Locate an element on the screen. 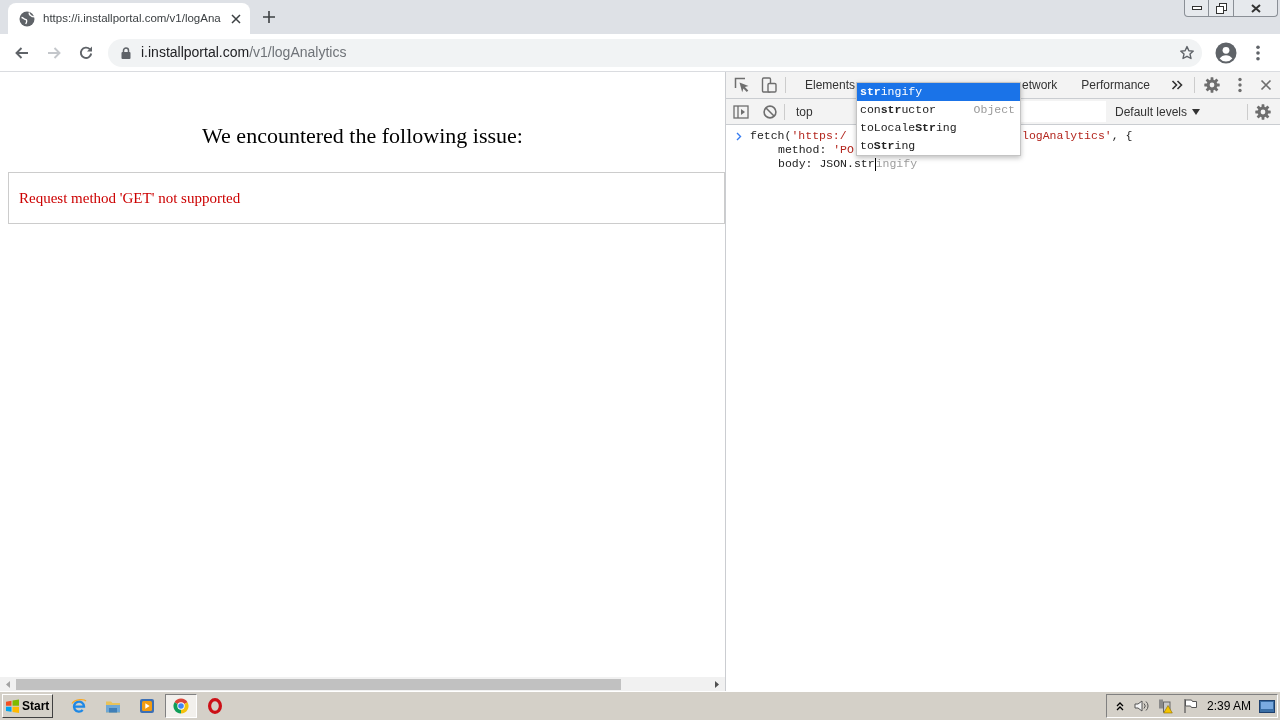 The height and width of the screenshot is (720, 1280). show-desktop-icon is located at coordinates (1267, 706).